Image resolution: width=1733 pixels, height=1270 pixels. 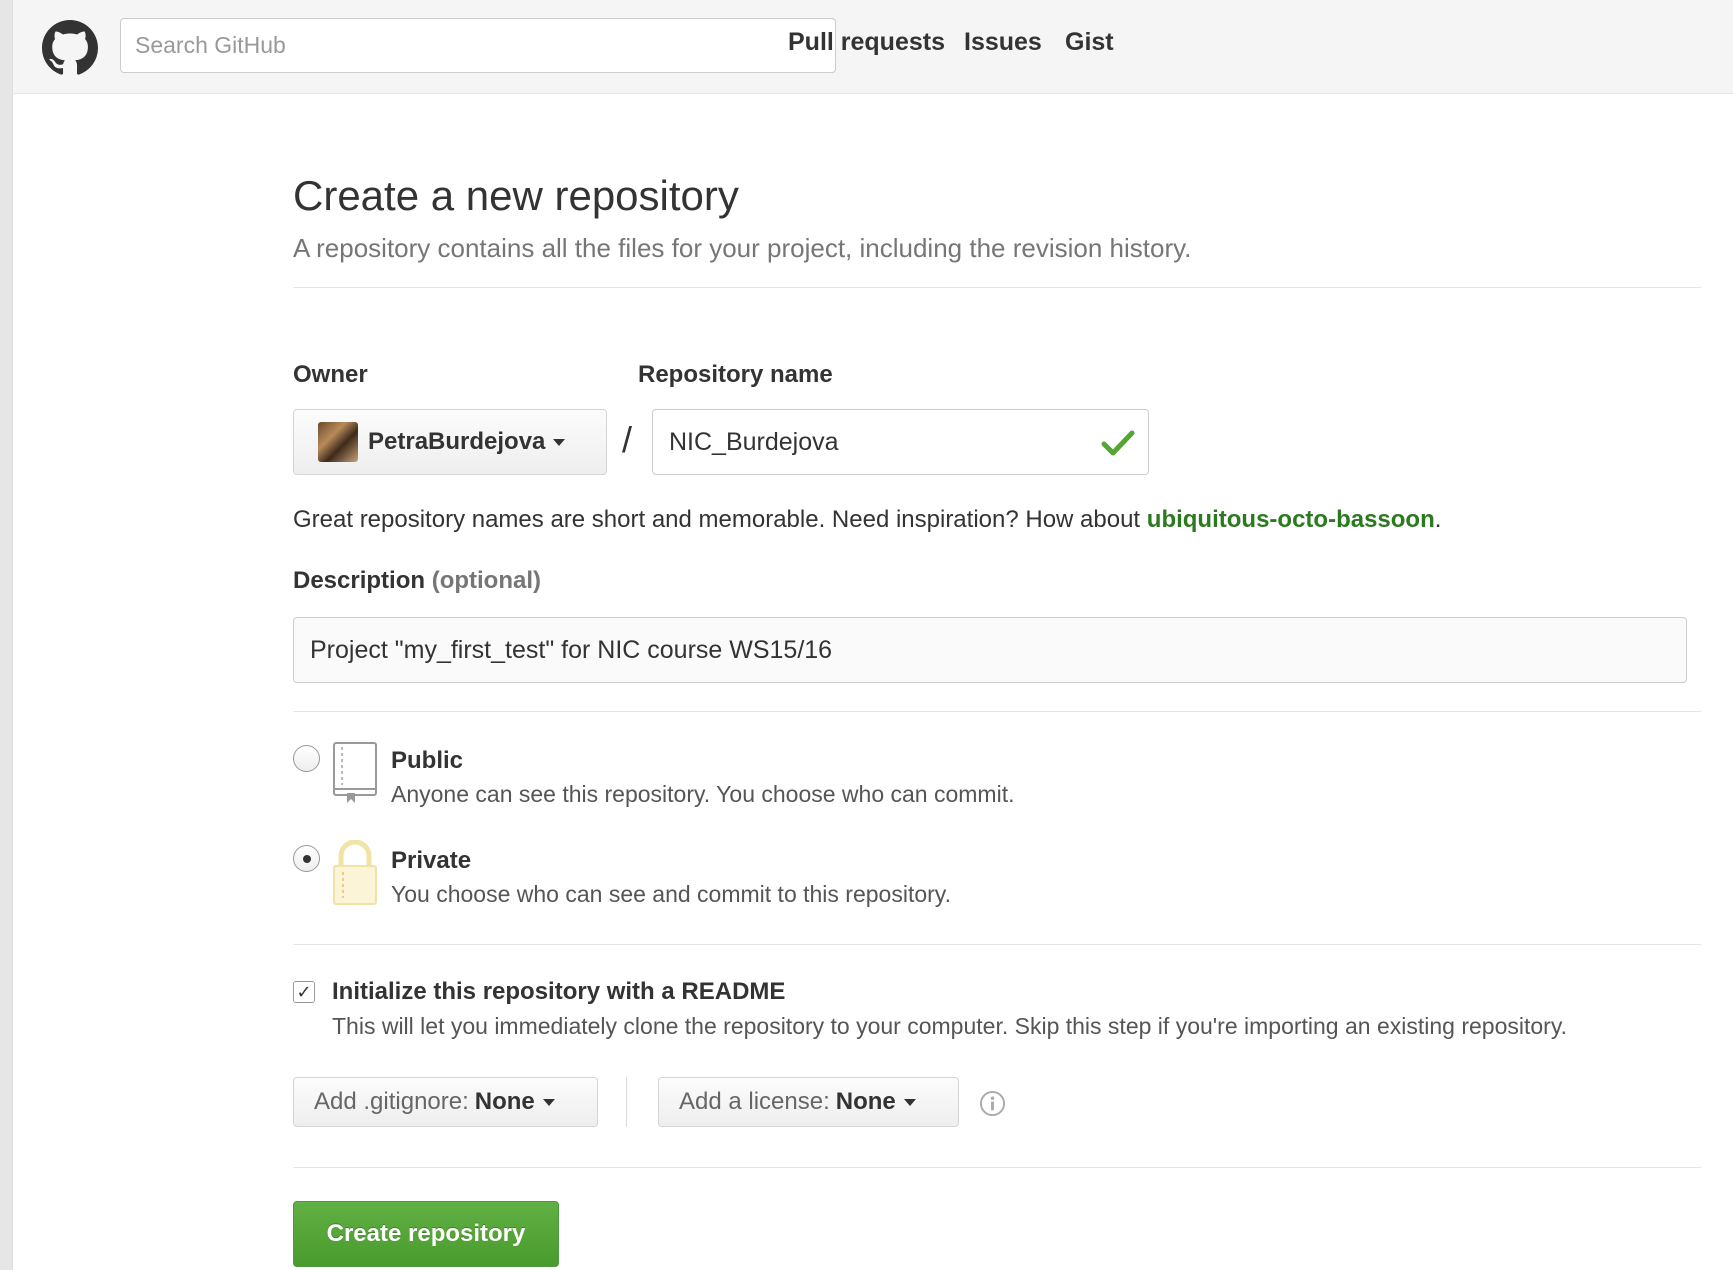 What do you see at coordinates (330, 374) in the screenshot?
I see `owner-label: Owner` at bounding box center [330, 374].